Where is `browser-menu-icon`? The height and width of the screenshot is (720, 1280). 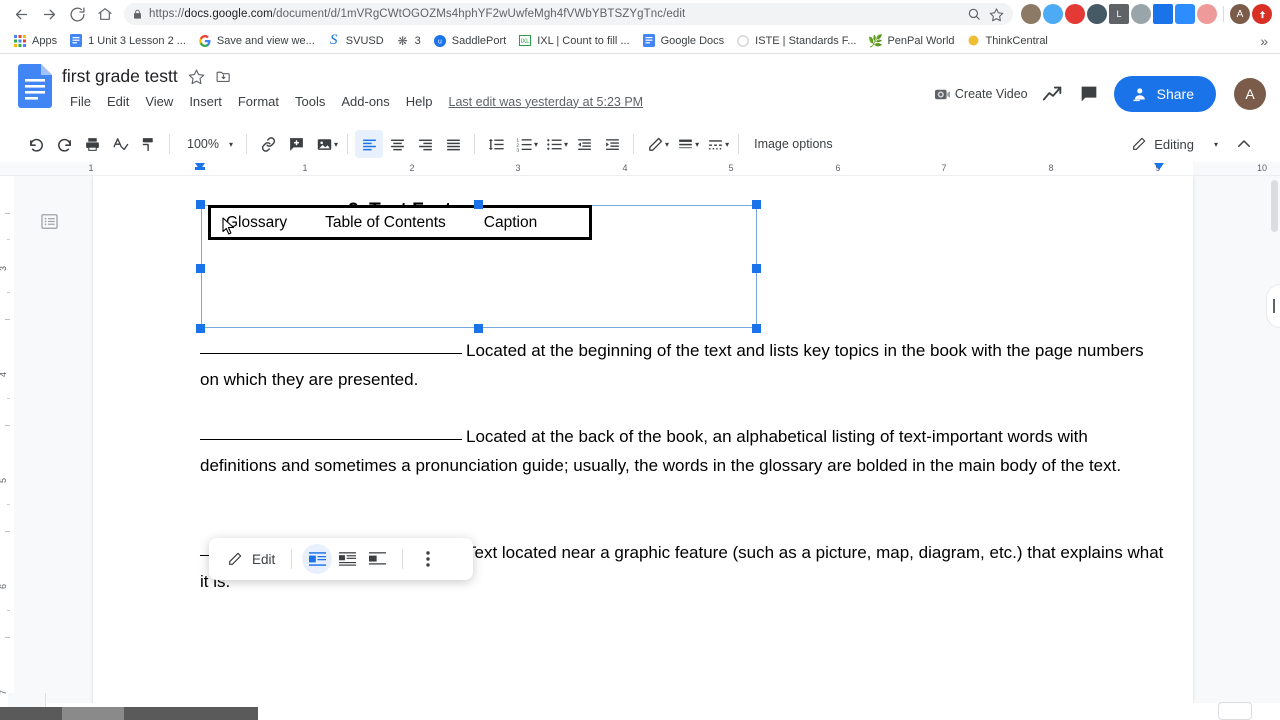
browser-menu-icon is located at coordinates (1262, 14).